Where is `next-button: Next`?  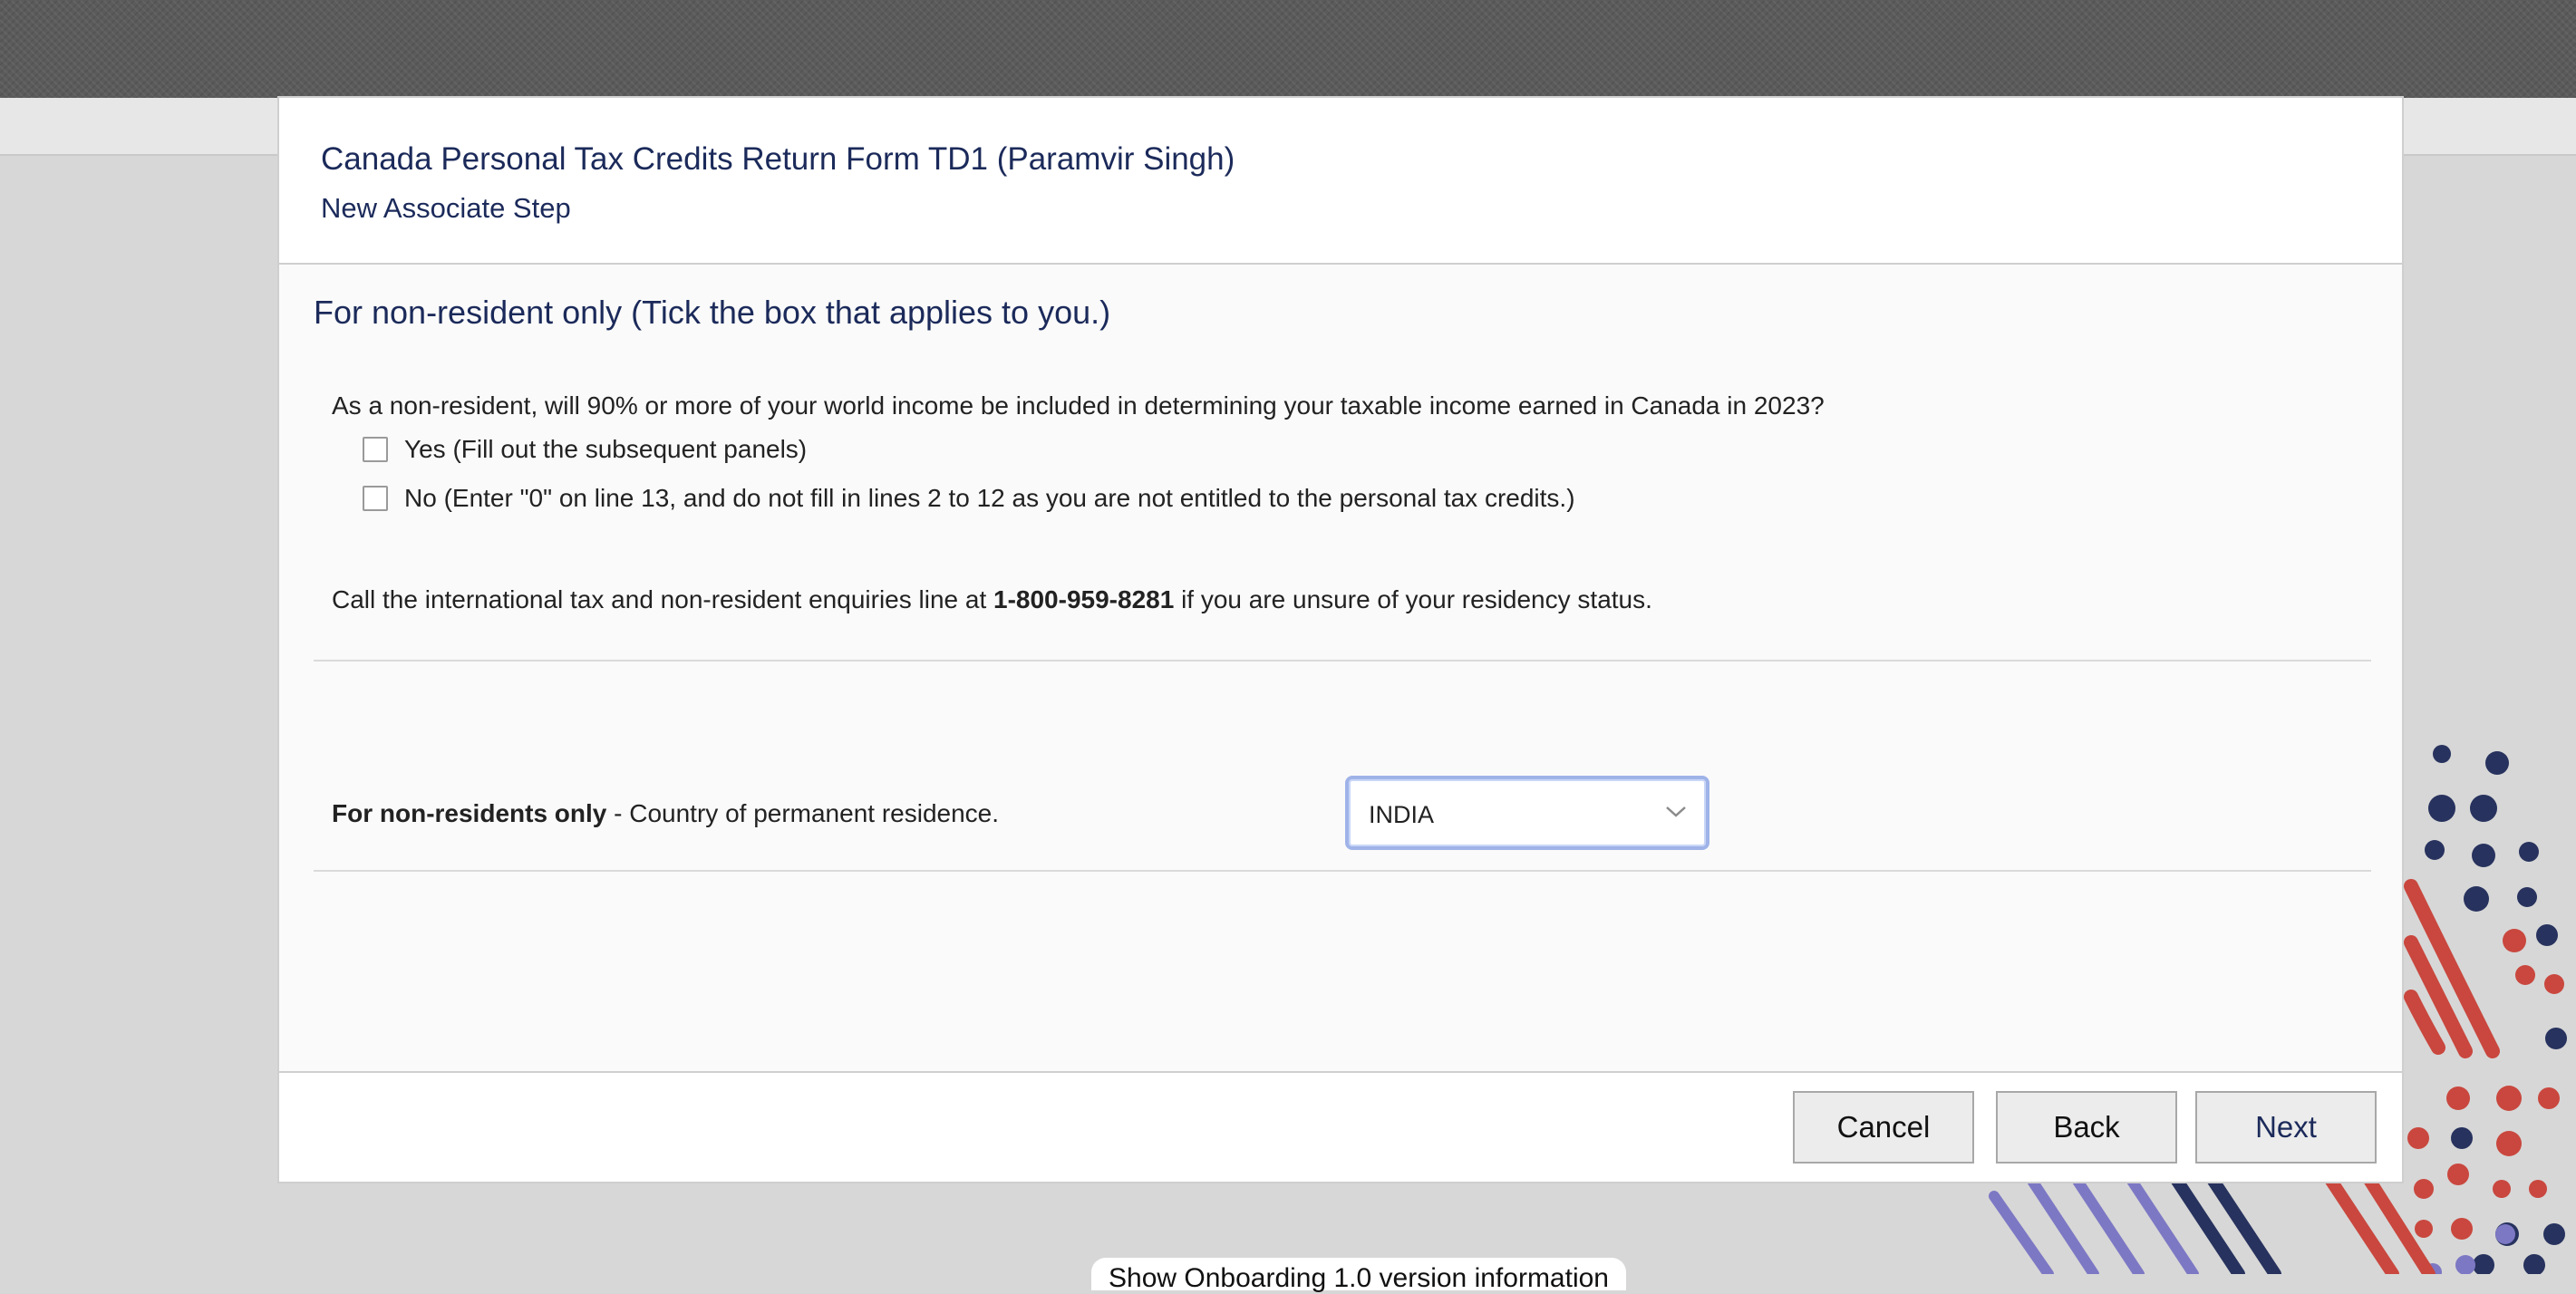 next-button: Next is located at coordinates (2286, 1127).